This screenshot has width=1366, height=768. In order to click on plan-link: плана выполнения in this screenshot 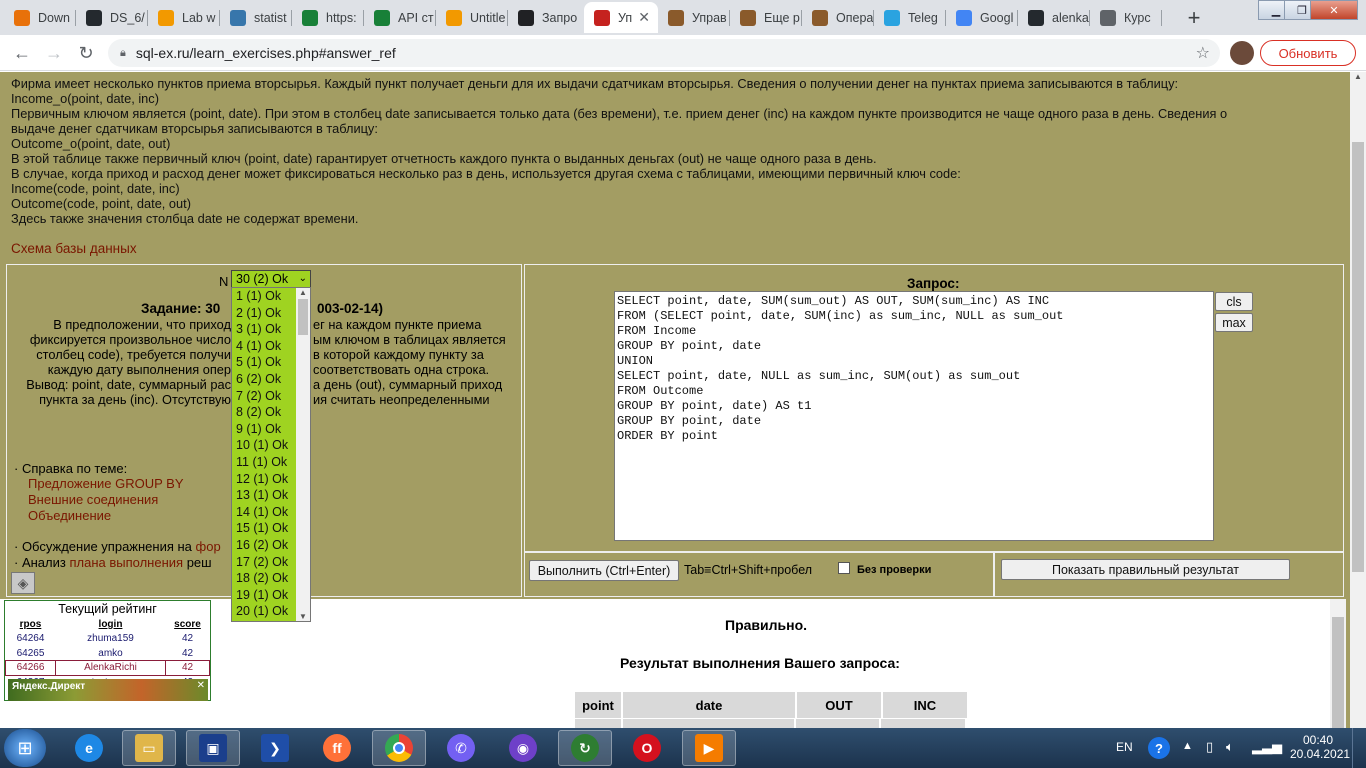, I will do `click(126, 562)`.